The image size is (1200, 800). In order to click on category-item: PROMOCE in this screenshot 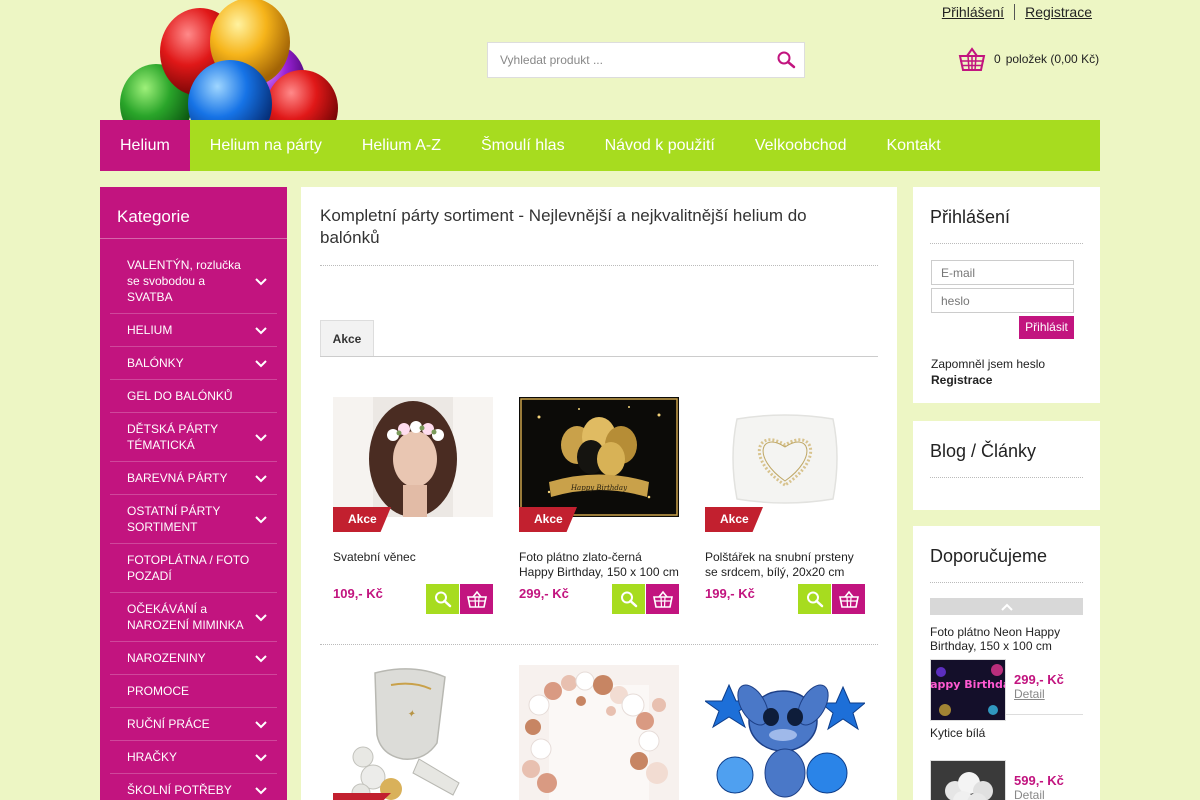, I will do `click(193, 691)`.